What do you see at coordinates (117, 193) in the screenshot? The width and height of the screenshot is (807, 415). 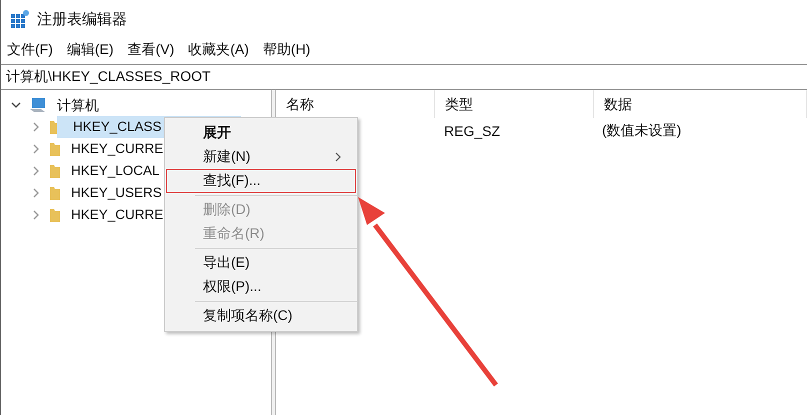 I see `tree-item: HKEY_USERS` at bounding box center [117, 193].